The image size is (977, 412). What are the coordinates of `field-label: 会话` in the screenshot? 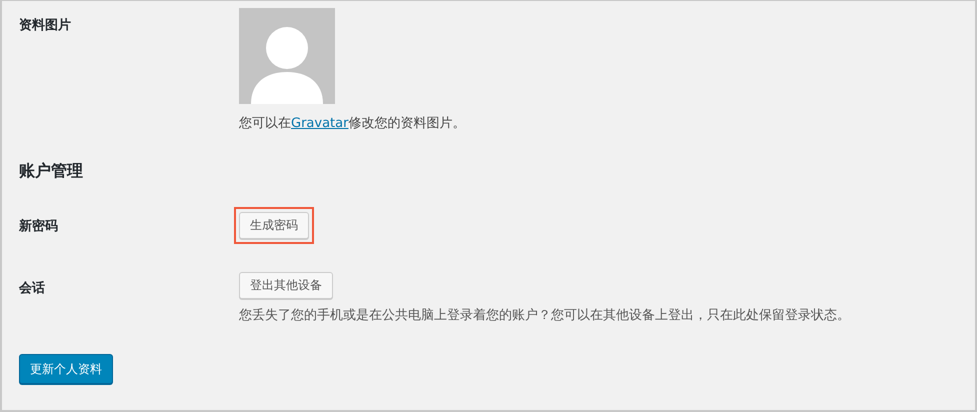 It's located at (32, 288).